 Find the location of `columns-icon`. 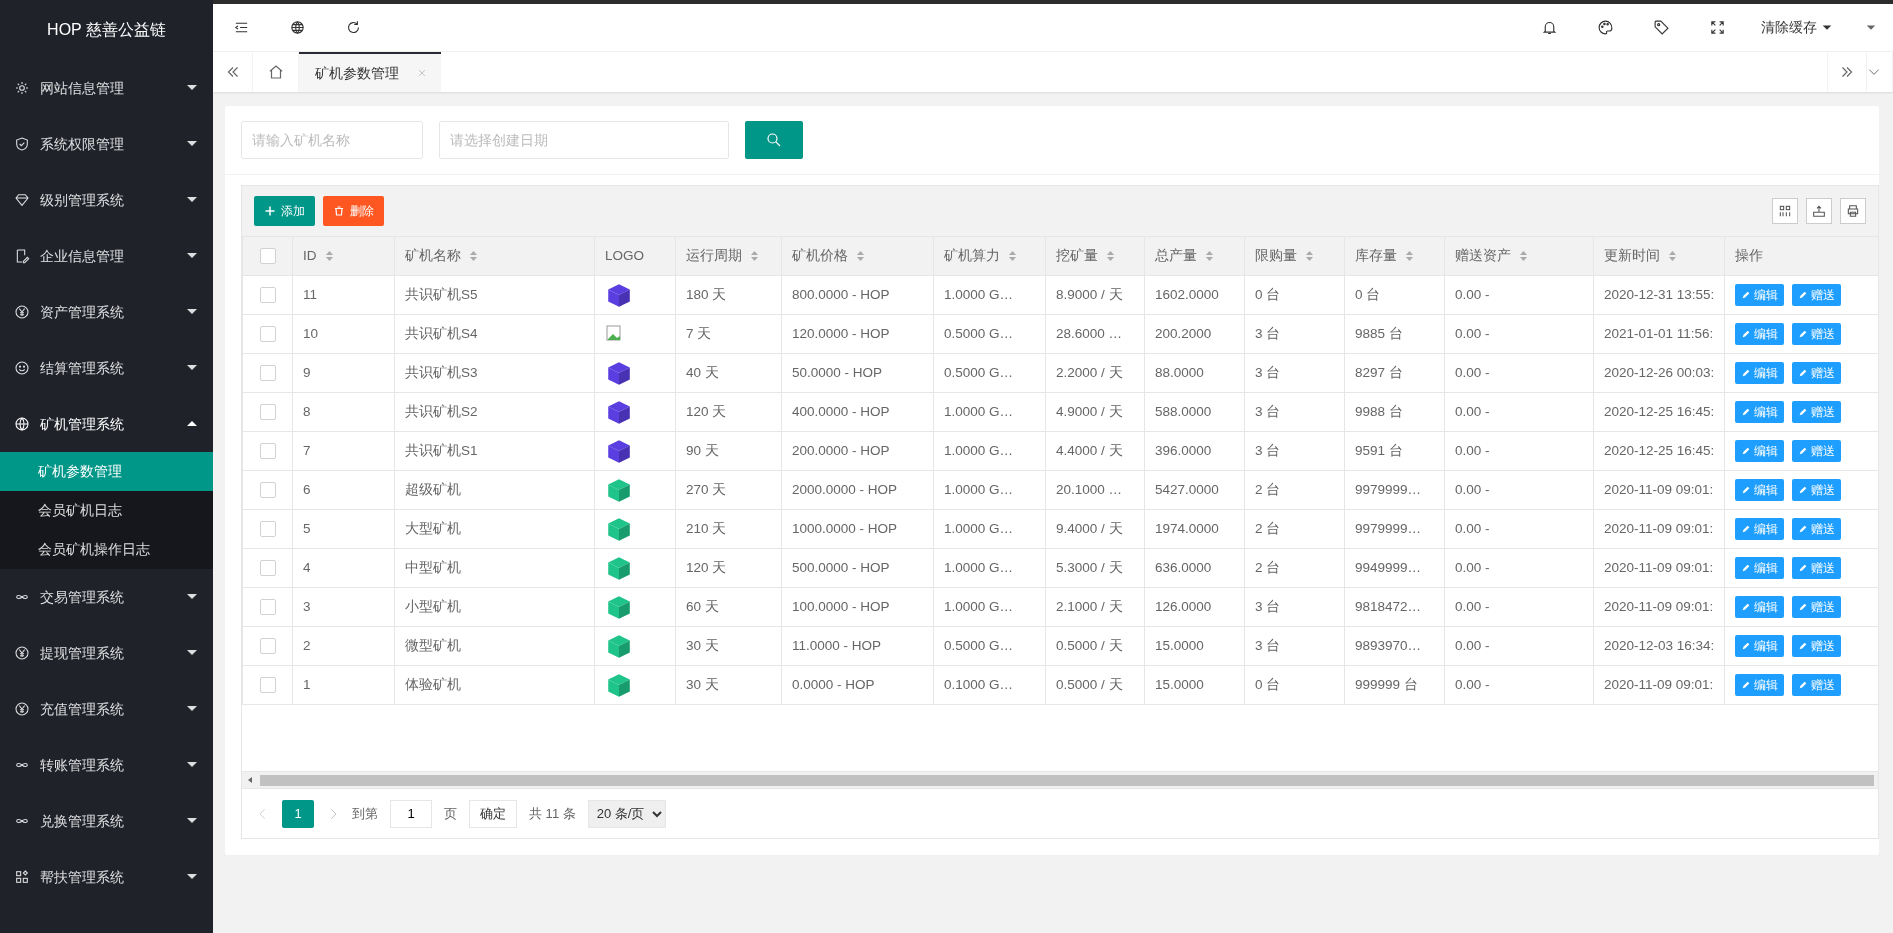

columns-icon is located at coordinates (1785, 211).